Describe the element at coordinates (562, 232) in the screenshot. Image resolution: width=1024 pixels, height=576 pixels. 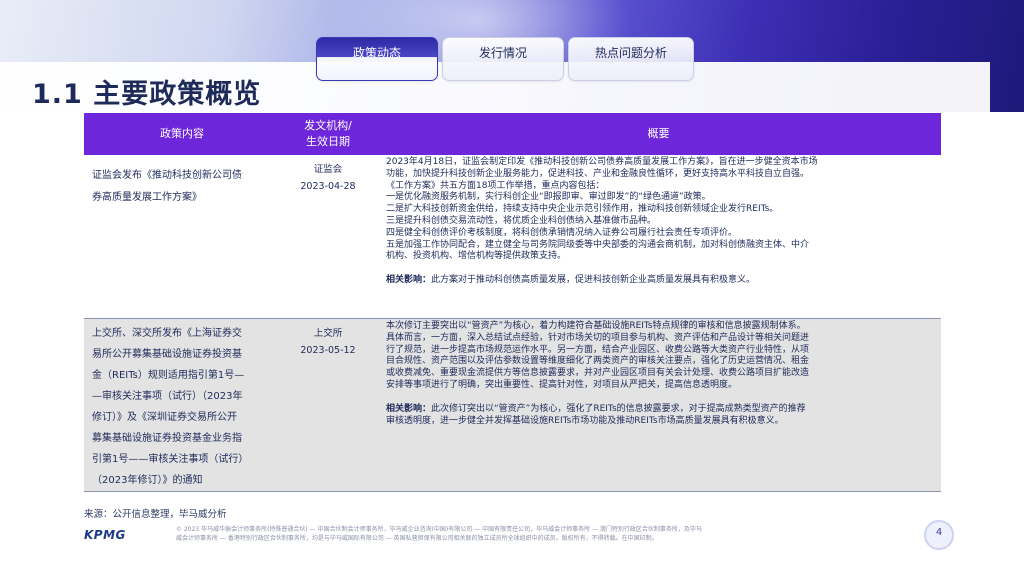
I see `overview-line: 四是健全科创债评价考核制度，将科创债承销情况纳入证券公司履行社会责任专项评价。` at that location.